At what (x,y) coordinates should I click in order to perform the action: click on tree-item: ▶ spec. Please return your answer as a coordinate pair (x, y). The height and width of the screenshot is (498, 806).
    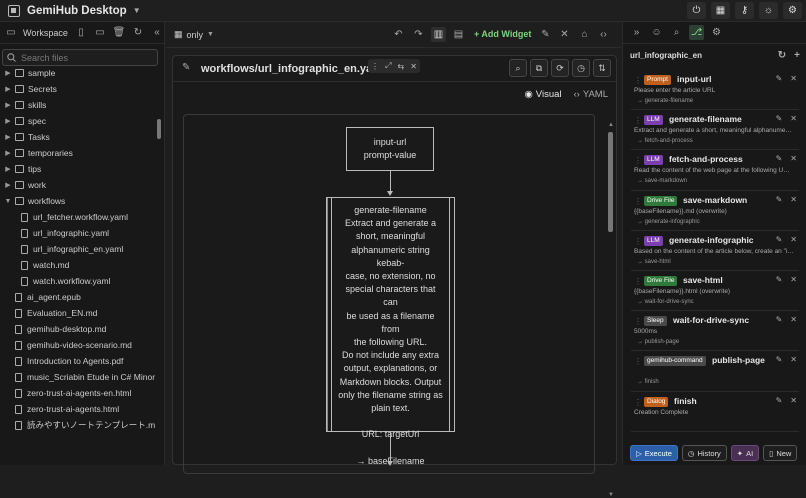
    Looking at the image, I should click on (77, 121).